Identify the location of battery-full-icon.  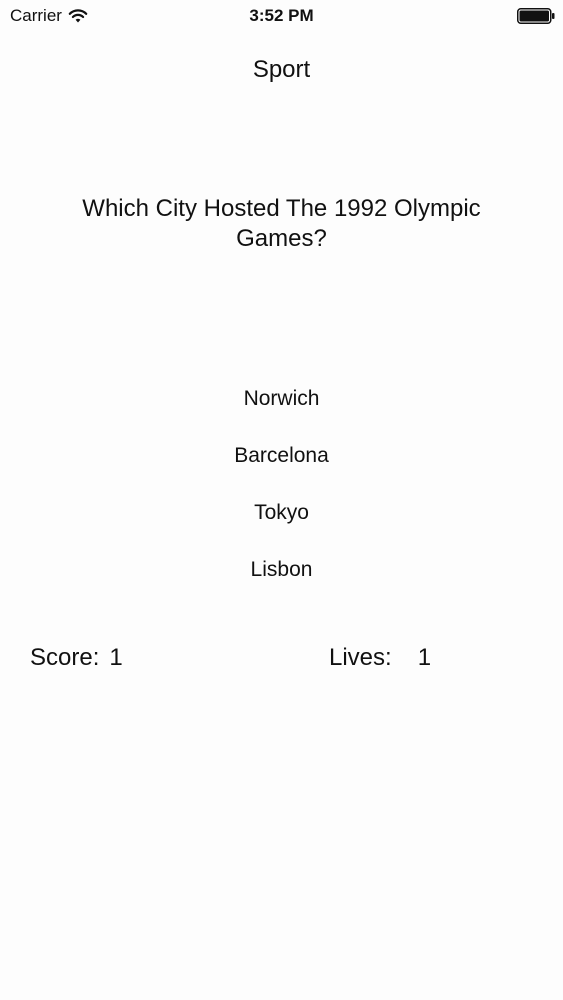
(536, 16).